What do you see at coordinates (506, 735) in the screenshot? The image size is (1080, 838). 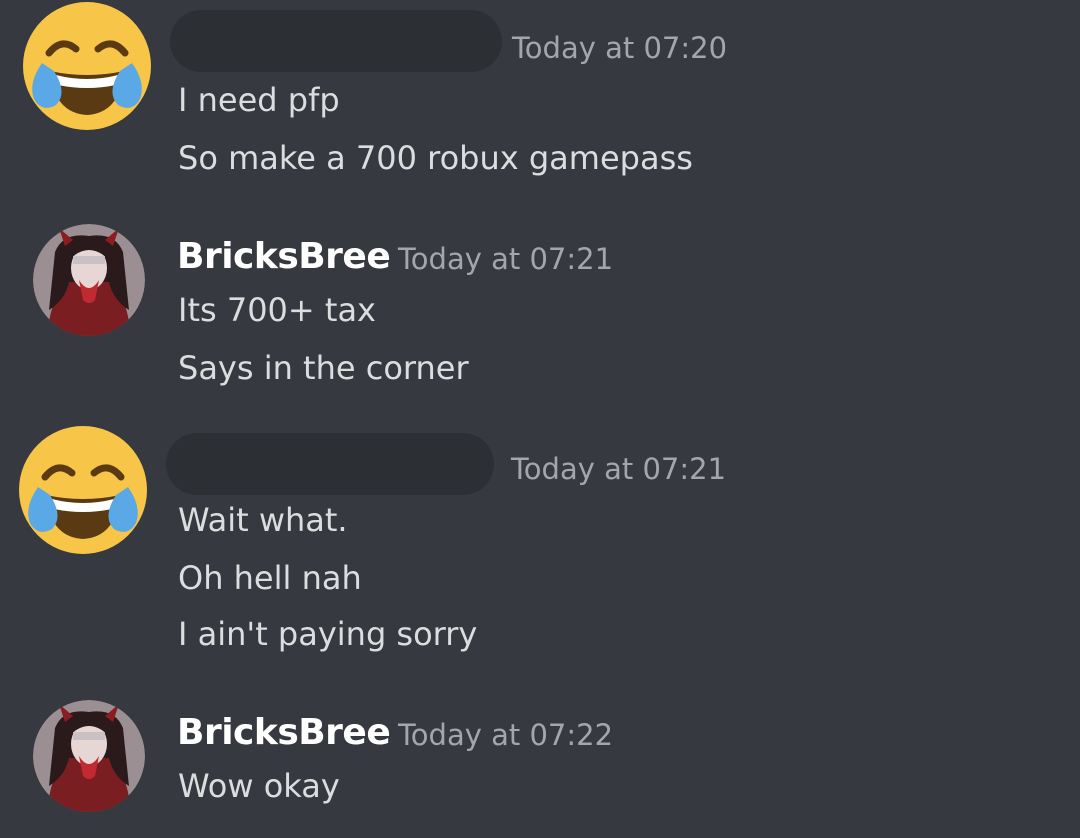 I see `message-timestamp: Today at 07:22` at bounding box center [506, 735].